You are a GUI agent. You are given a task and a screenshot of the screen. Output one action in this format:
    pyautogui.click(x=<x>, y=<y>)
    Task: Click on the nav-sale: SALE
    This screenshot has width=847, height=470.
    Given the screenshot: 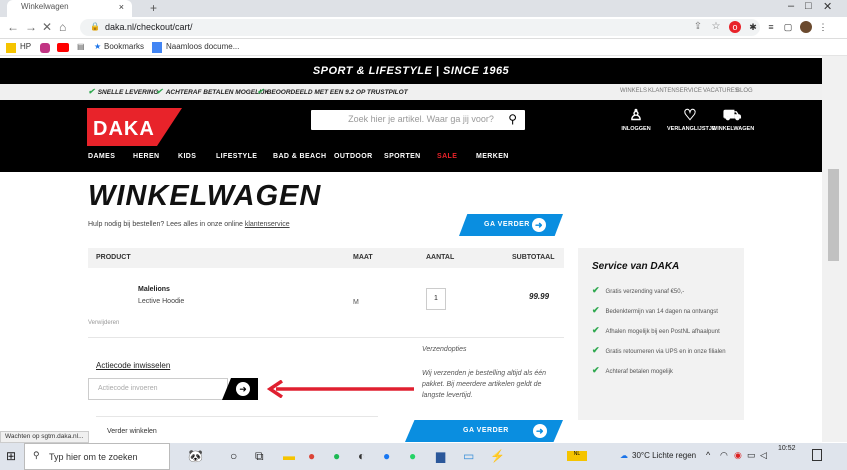 What is the action you would take?
    pyautogui.click(x=447, y=156)
    